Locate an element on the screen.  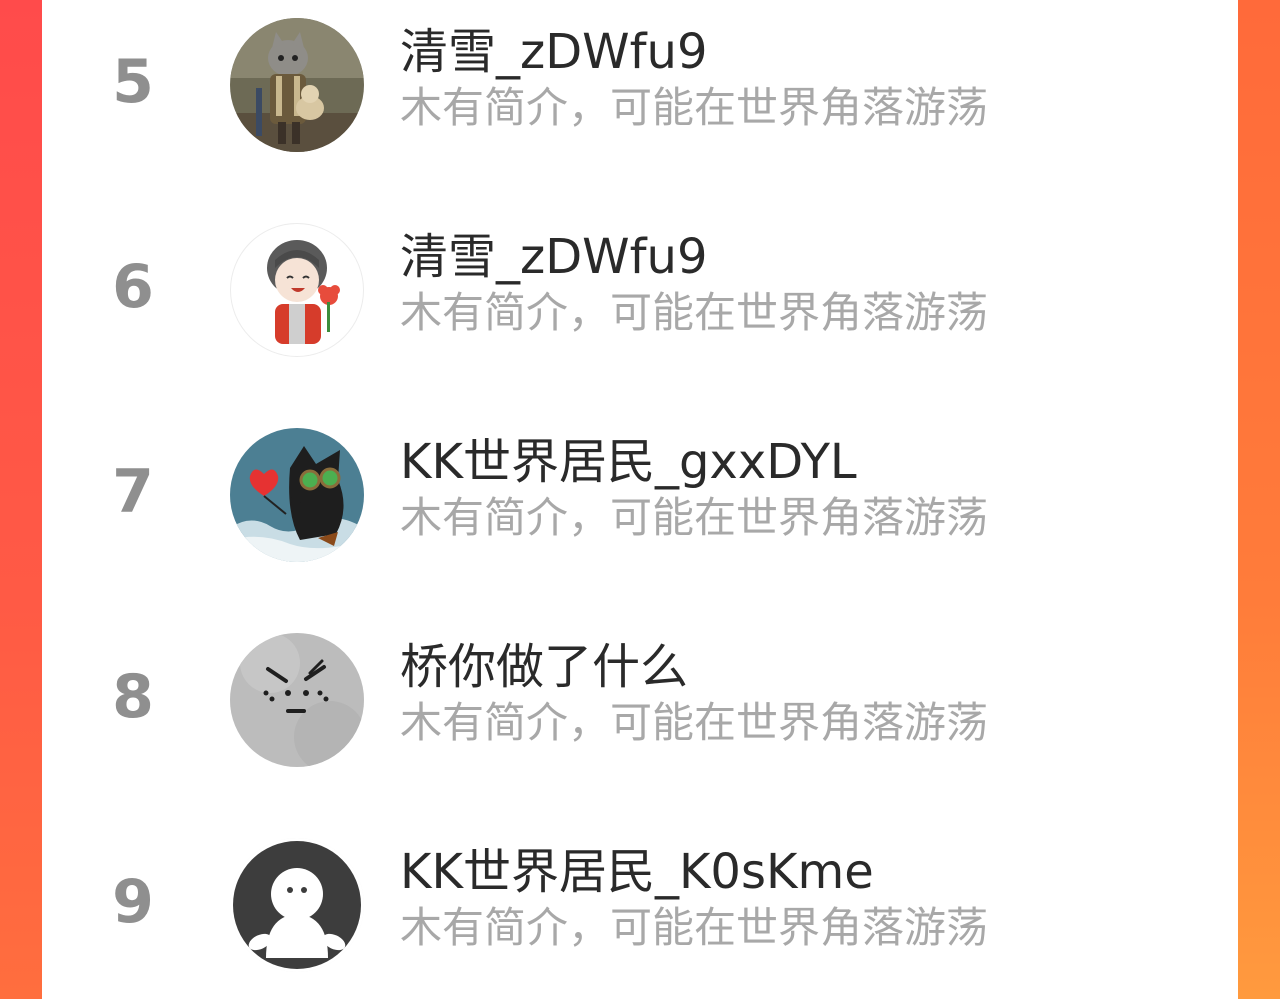
rank-number: 8 is located at coordinates (133, 697).